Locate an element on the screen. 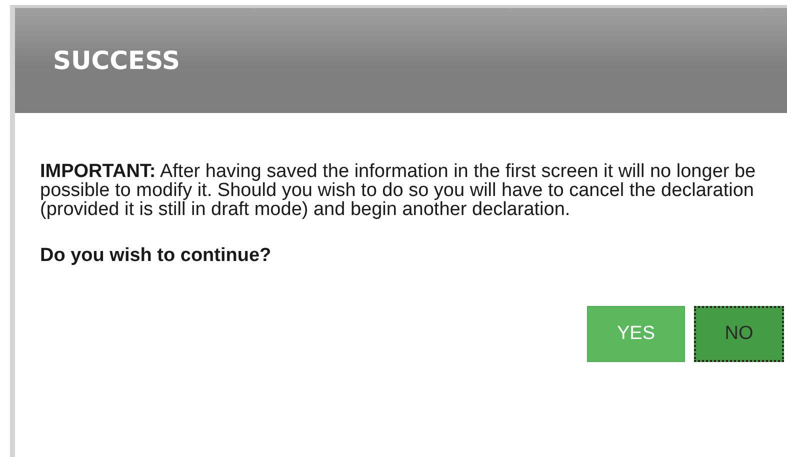  dialog-title: SUCCESS is located at coordinates (116, 60).